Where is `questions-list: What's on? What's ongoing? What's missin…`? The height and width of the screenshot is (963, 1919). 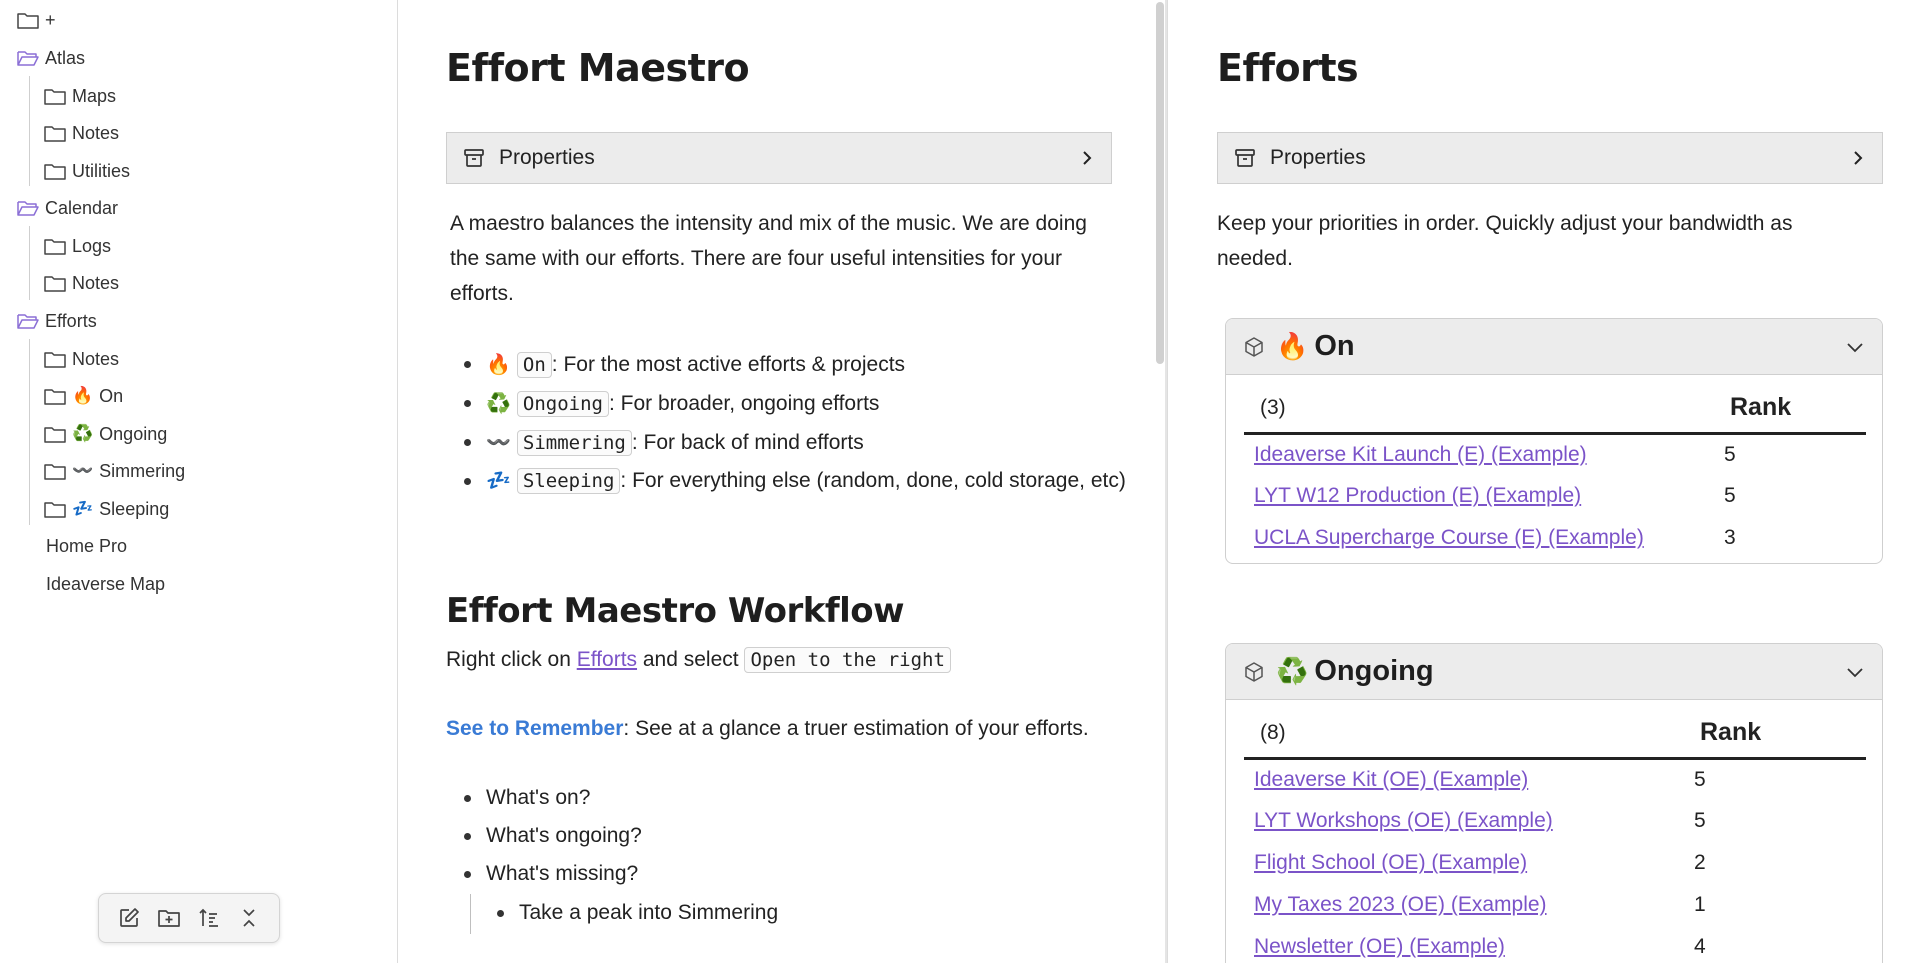 questions-list: What's on? What's ongoing? What's missin… is located at coordinates (786, 836).